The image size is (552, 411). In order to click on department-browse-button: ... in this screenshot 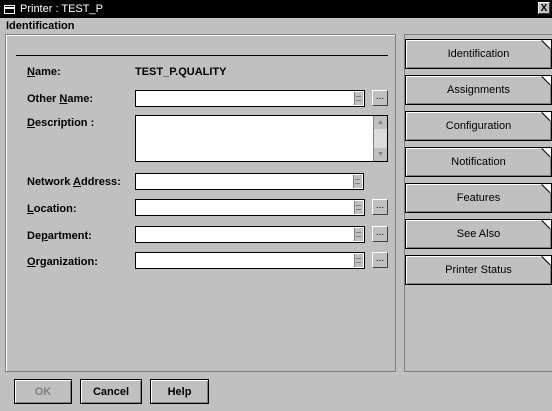, I will do `click(380, 234)`.